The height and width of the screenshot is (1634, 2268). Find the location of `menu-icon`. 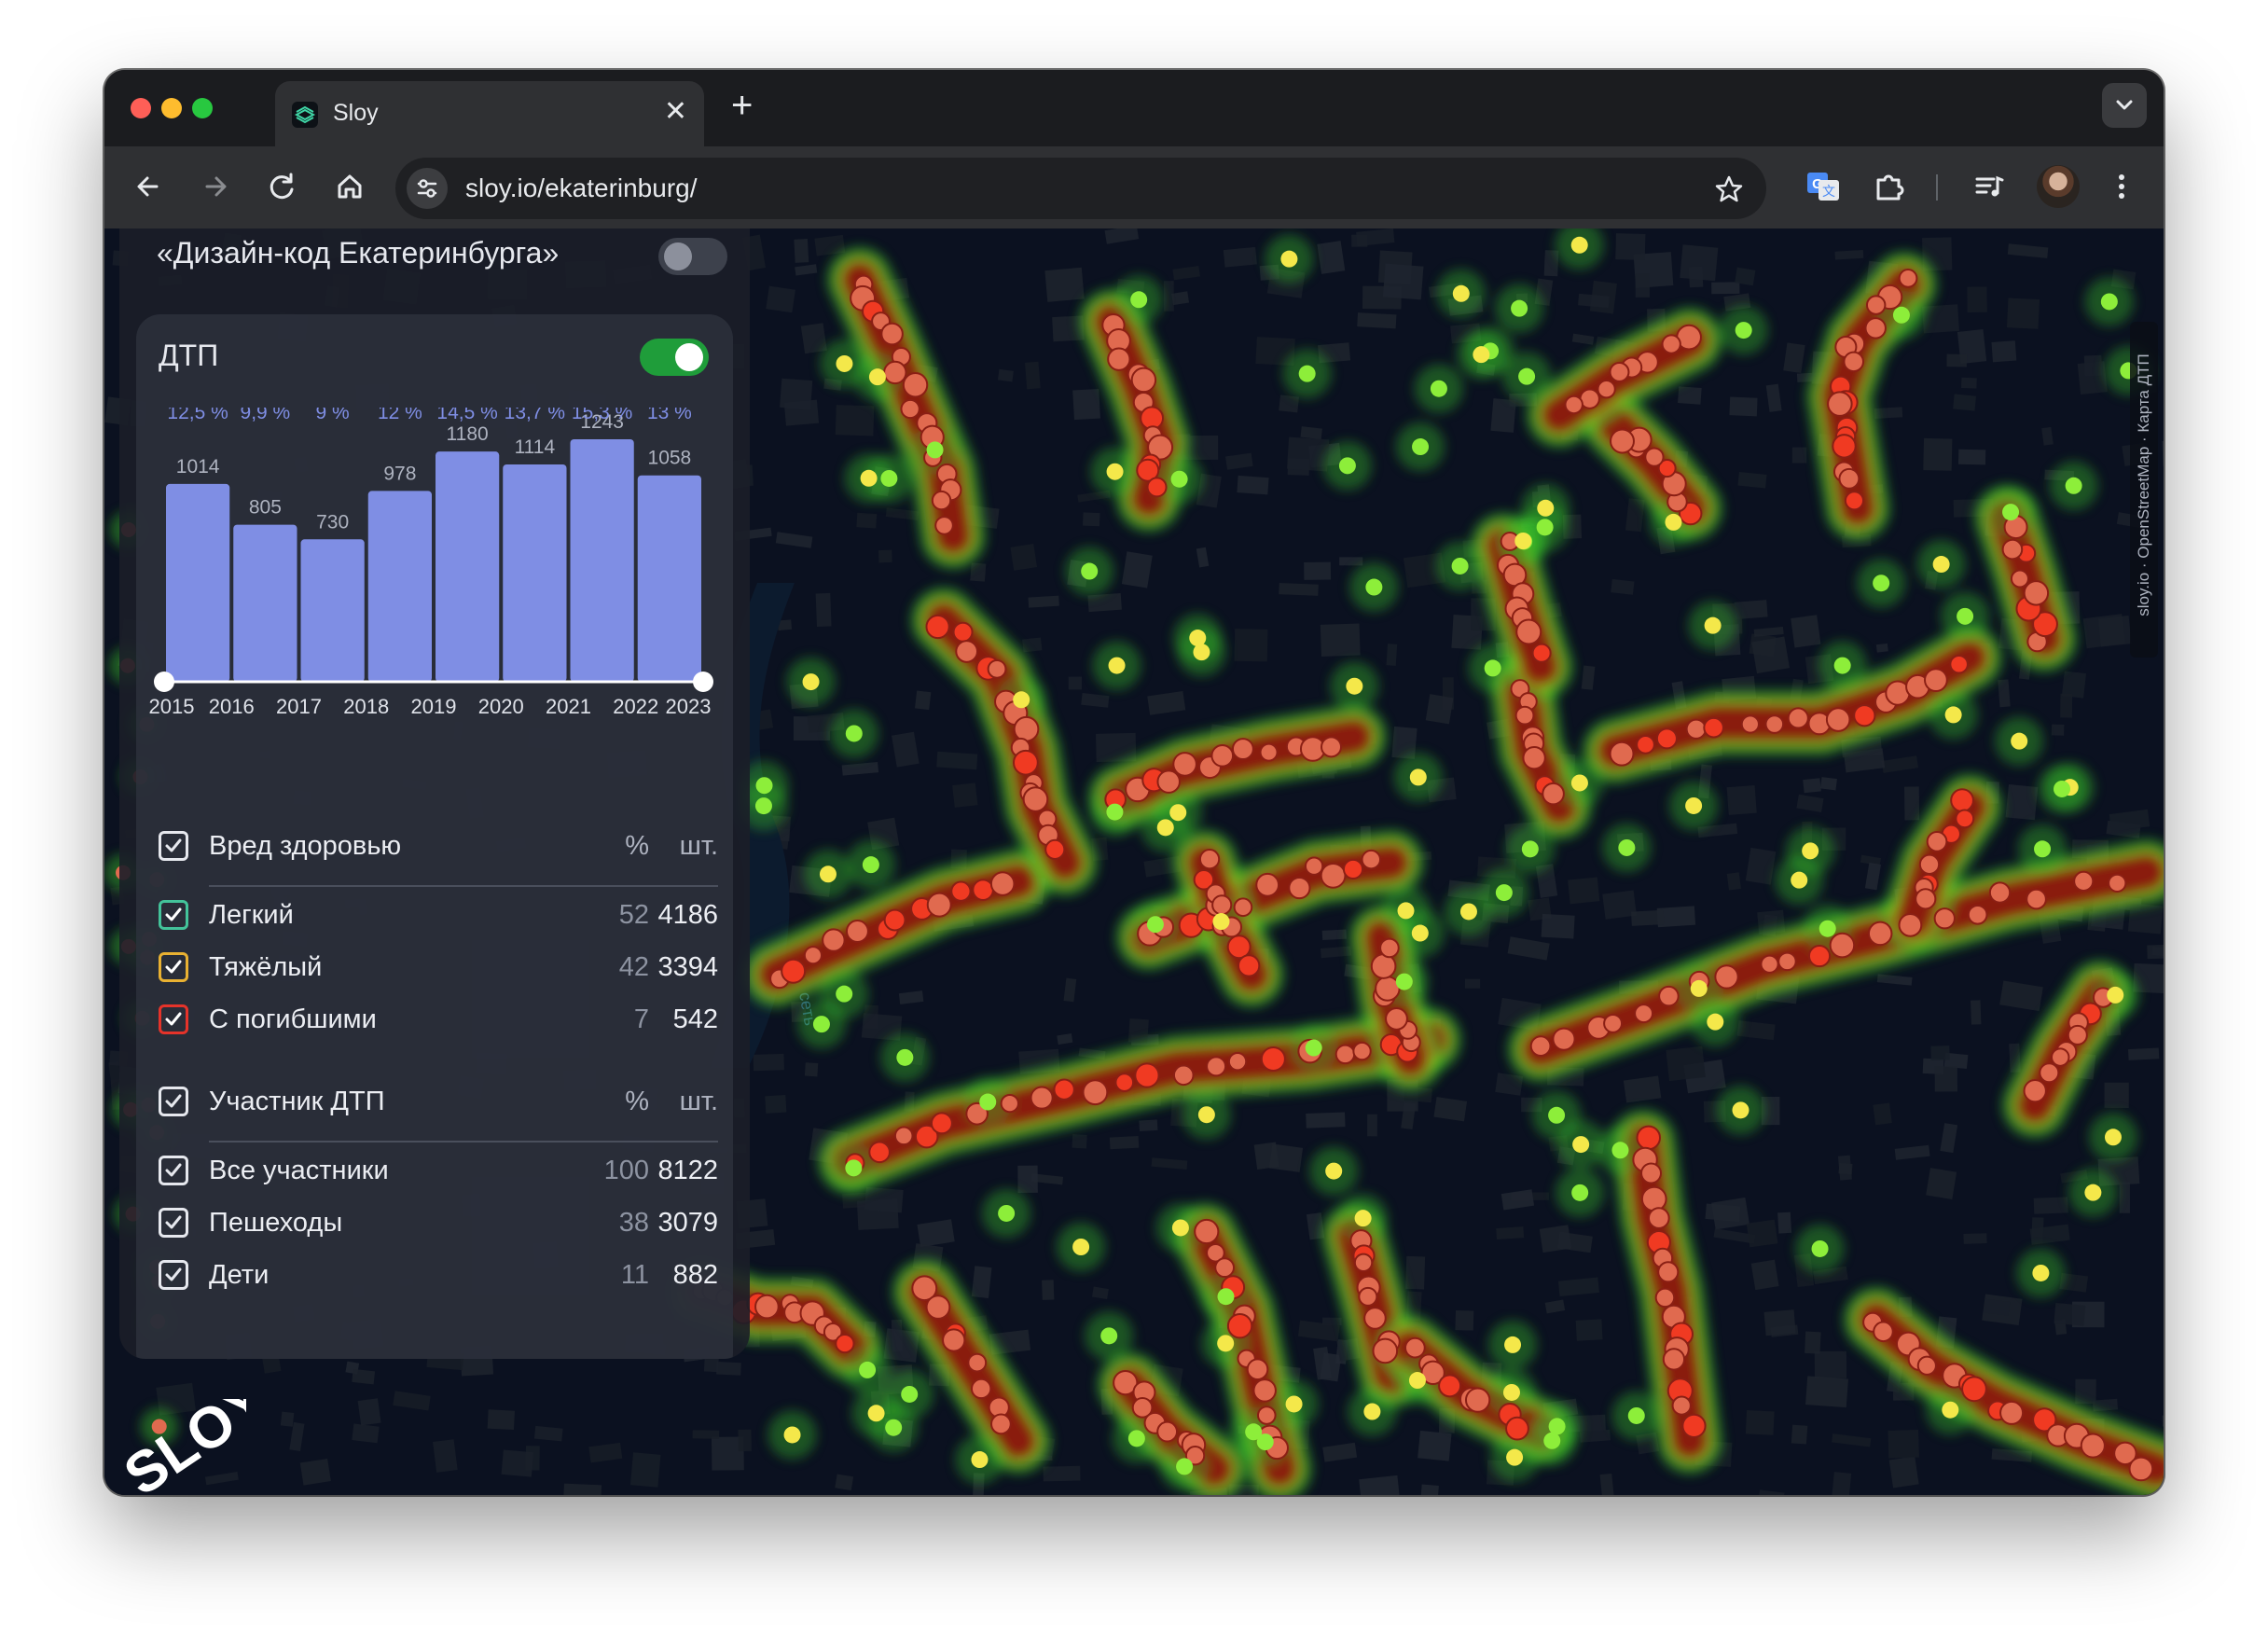

menu-icon is located at coordinates (2121, 186).